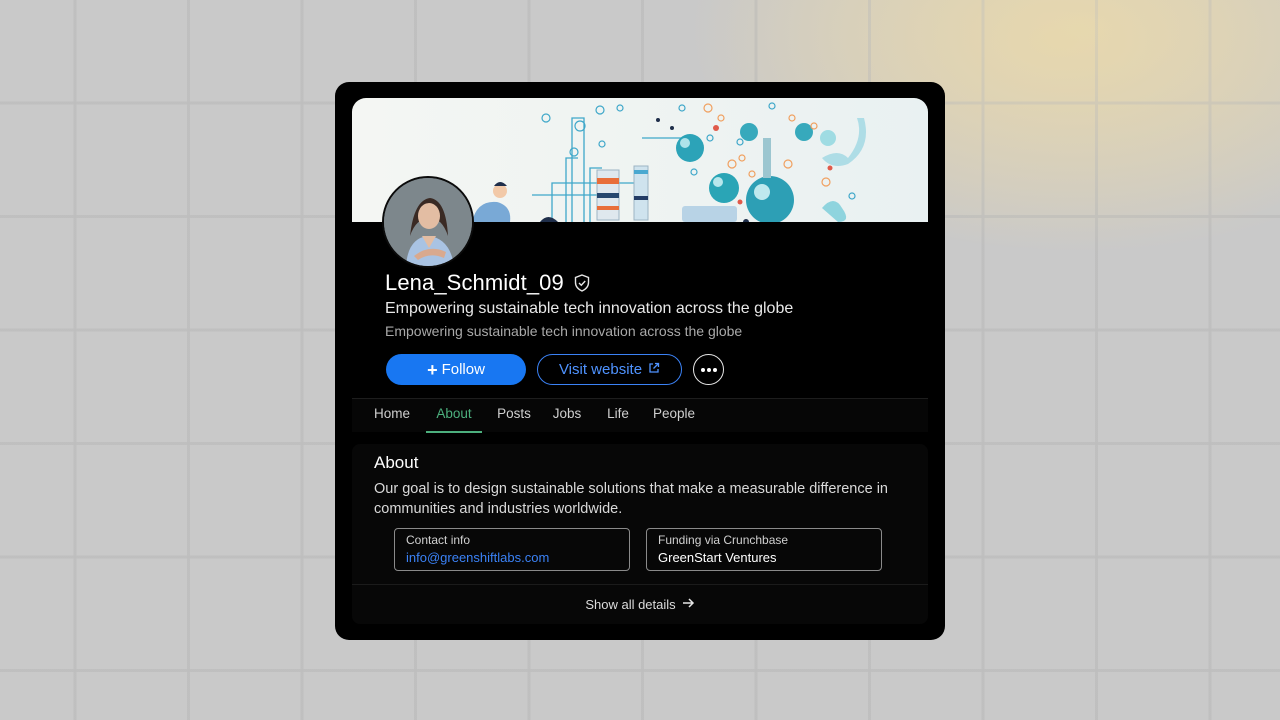 The image size is (1280, 720). What do you see at coordinates (702, 369) in the screenshot?
I see `more-horizontal-icon` at bounding box center [702, 369].